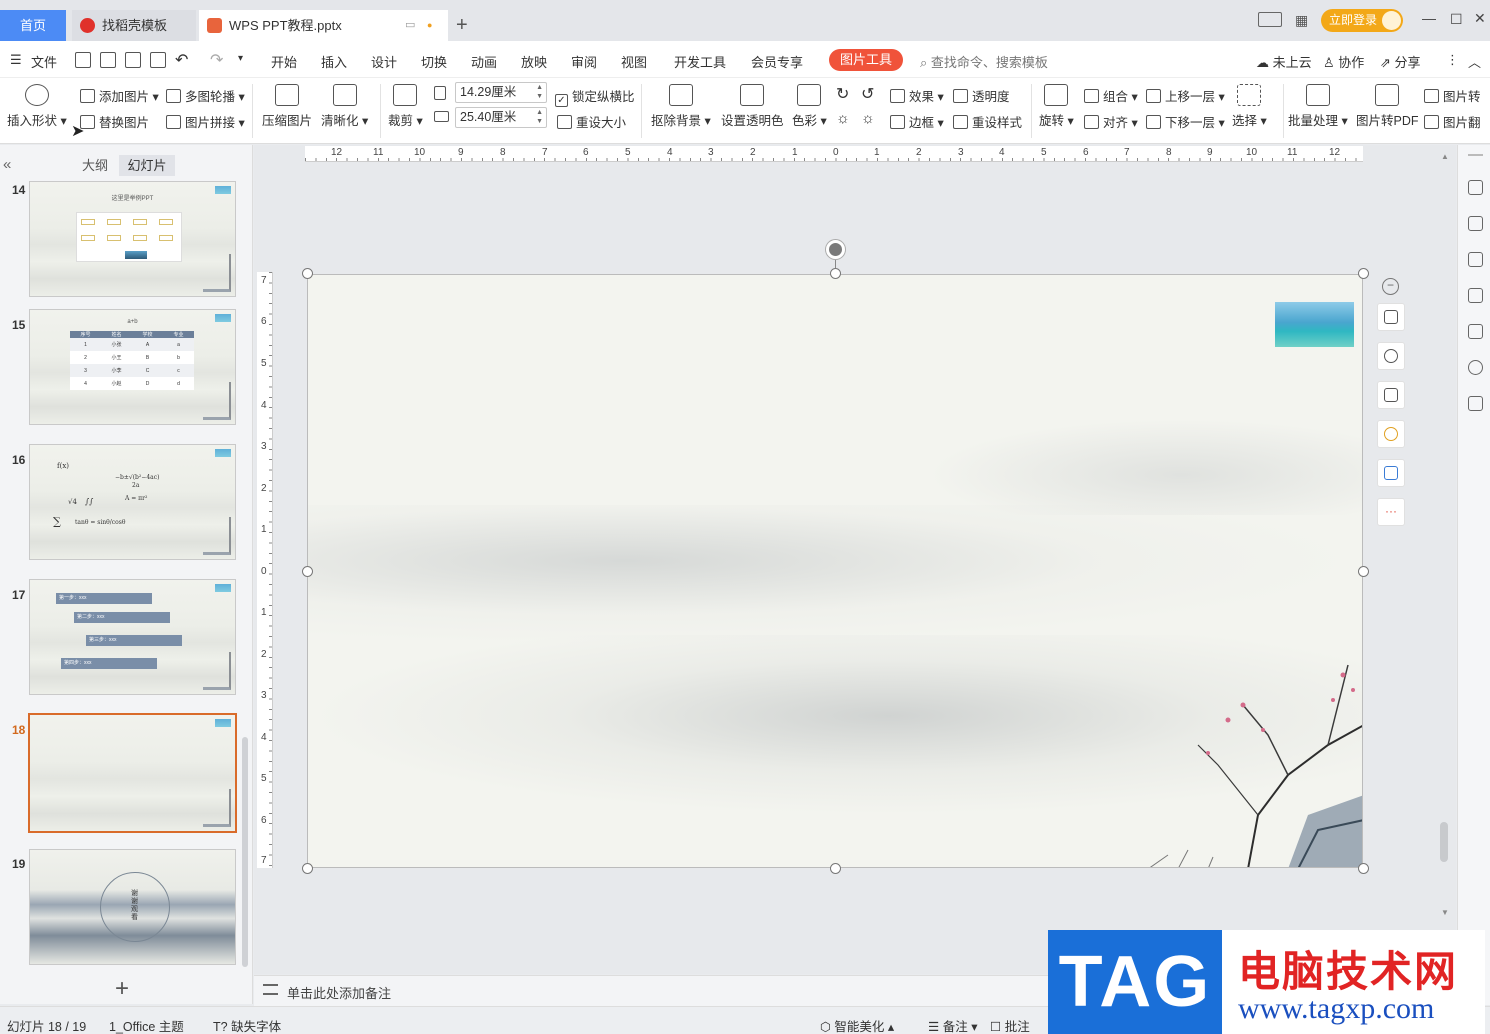 The width and height of the screenshot is (1490, 1034). I want to click on maximize-icon: ☐, so click(1456, 19).